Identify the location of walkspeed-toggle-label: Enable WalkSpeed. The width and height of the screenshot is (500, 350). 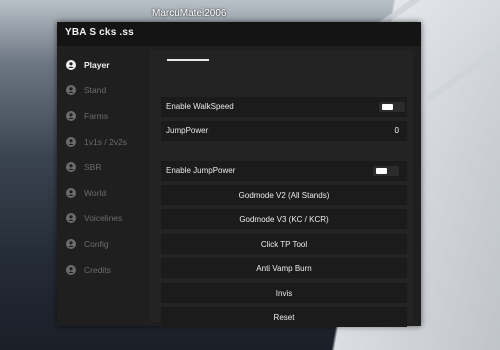
(200, 106).